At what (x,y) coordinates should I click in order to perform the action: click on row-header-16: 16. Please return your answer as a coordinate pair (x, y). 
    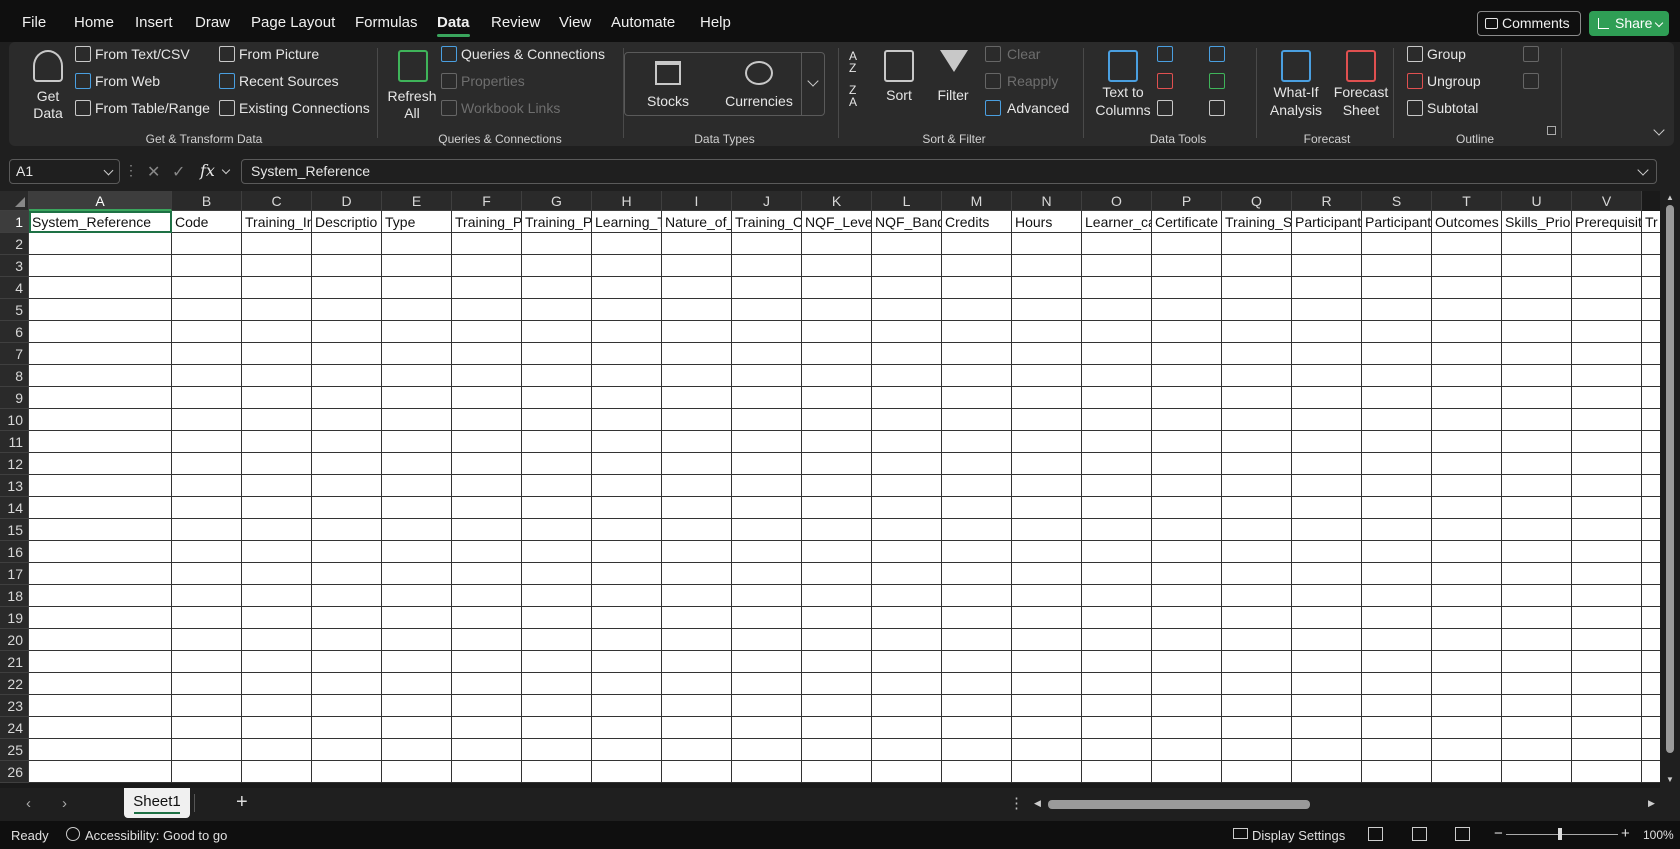
    Looking at the image, I should click on (14, 552).